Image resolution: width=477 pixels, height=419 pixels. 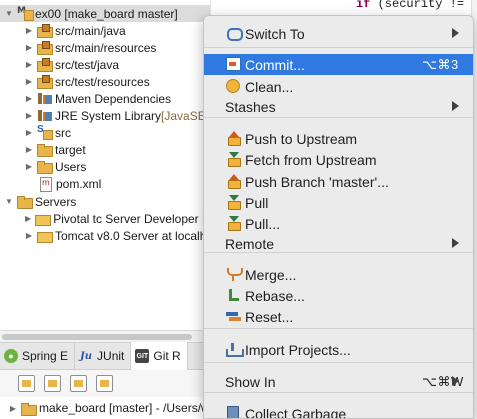 I want to click on tree-item: ▼ Servers, so click(x=105, y=201).